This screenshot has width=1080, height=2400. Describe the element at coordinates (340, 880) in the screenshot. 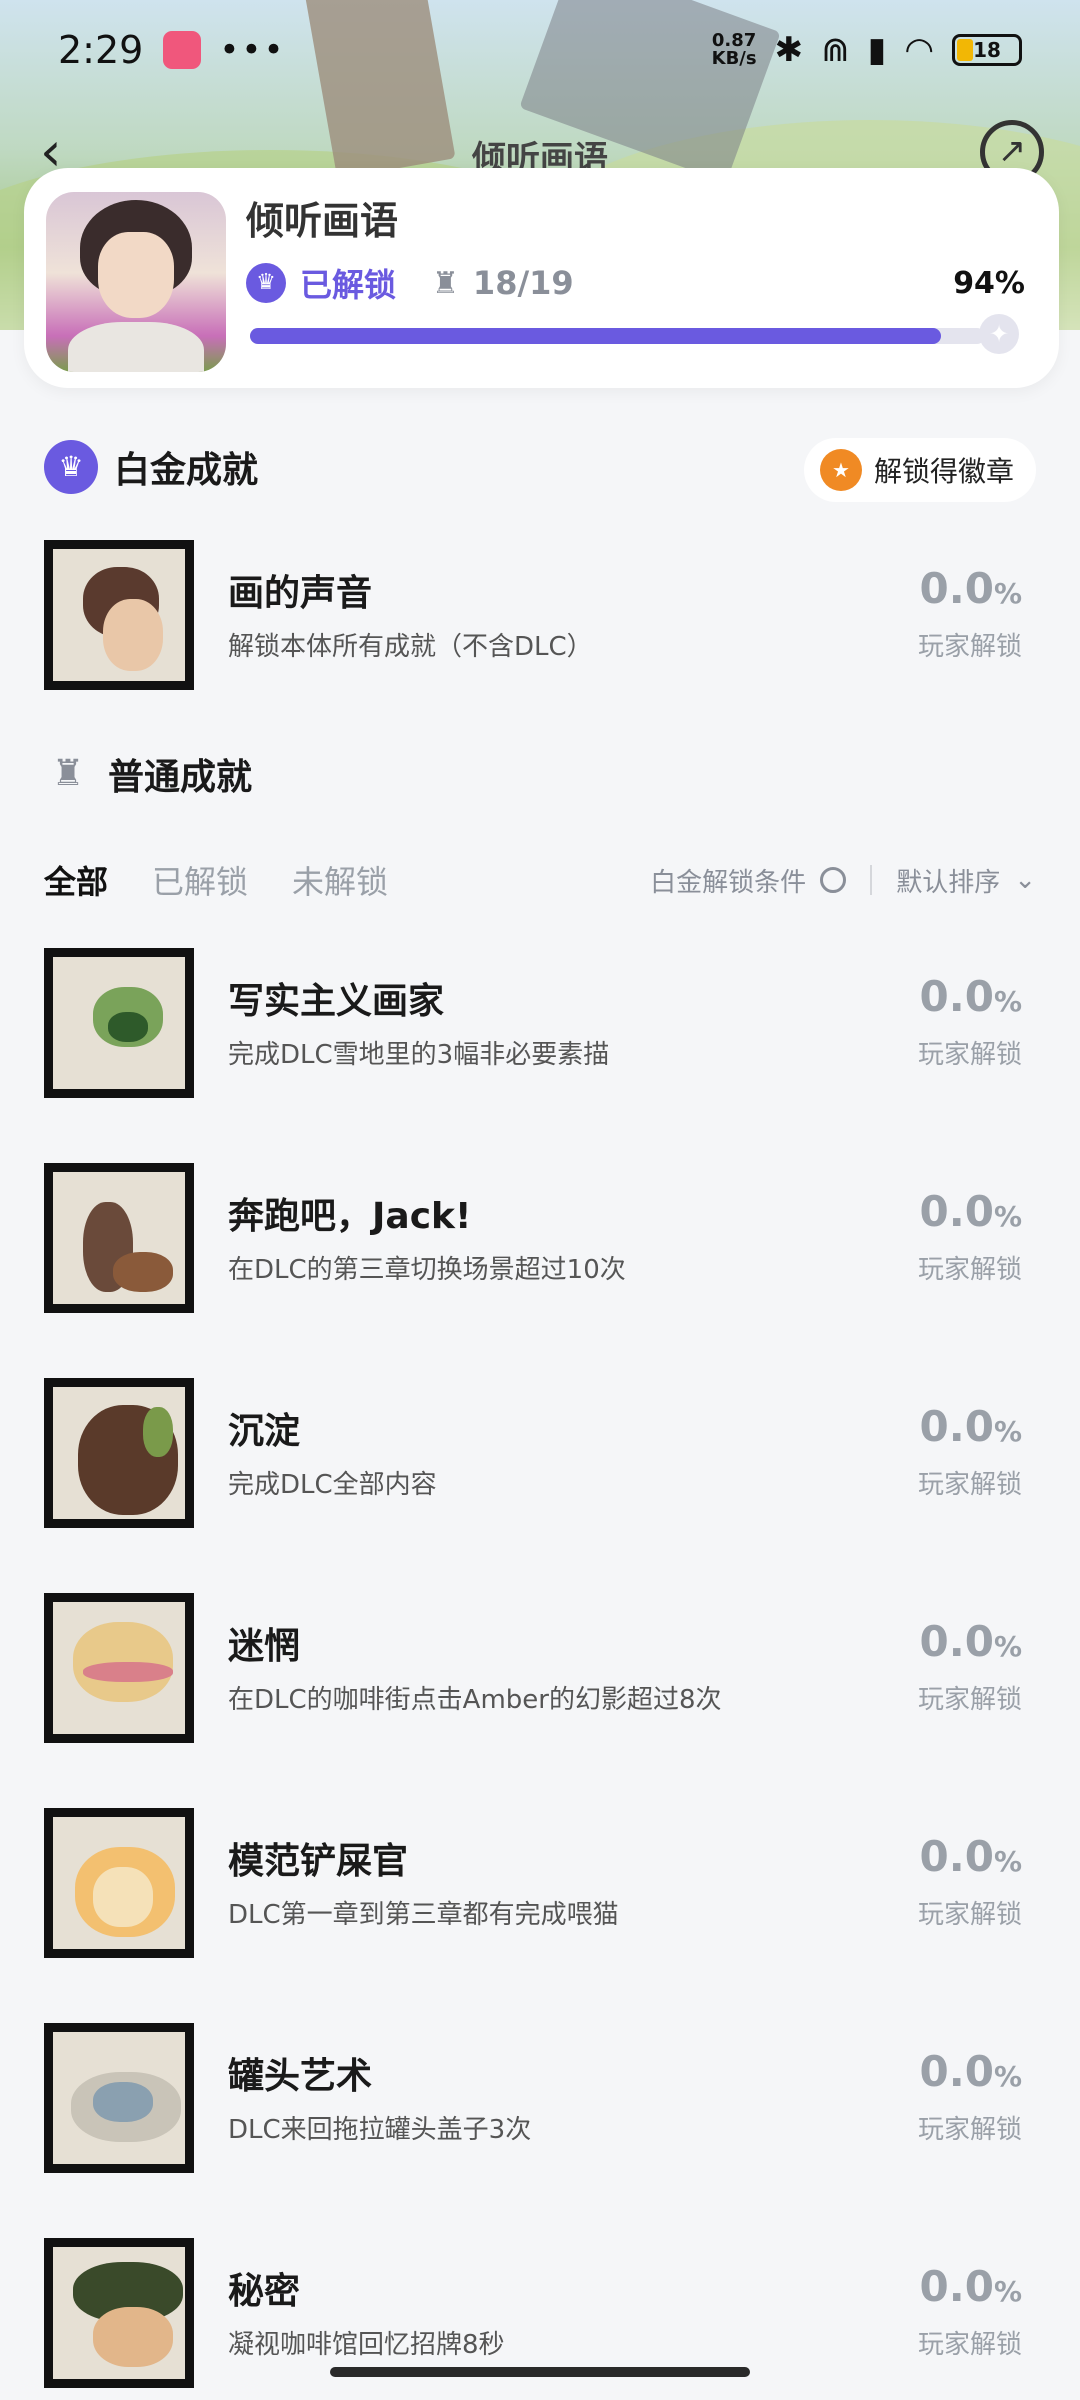

I see `tab-locked: 未解锁` at that location.